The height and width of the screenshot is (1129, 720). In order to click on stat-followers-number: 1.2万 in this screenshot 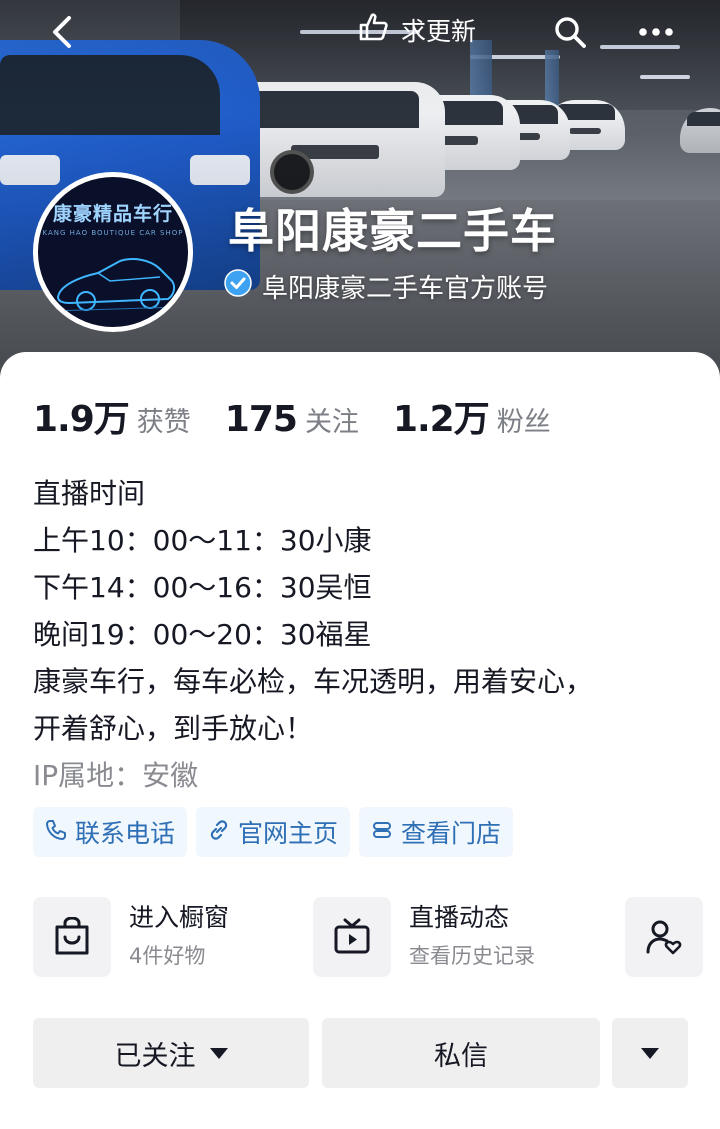, I will do `click(441, 419)`.